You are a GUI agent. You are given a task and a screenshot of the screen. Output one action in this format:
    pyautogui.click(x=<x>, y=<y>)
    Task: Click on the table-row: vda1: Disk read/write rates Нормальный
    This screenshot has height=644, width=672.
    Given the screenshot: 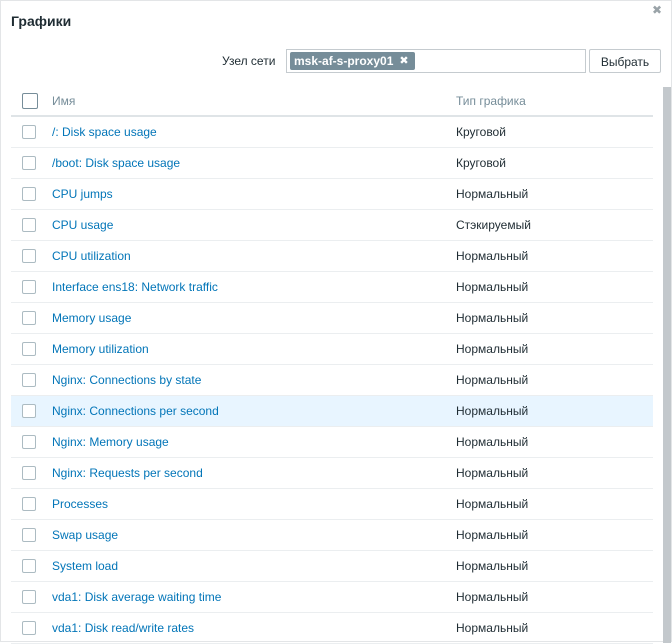 What is the action you would take?
    pyautogui.click(x=332, y=628)
    